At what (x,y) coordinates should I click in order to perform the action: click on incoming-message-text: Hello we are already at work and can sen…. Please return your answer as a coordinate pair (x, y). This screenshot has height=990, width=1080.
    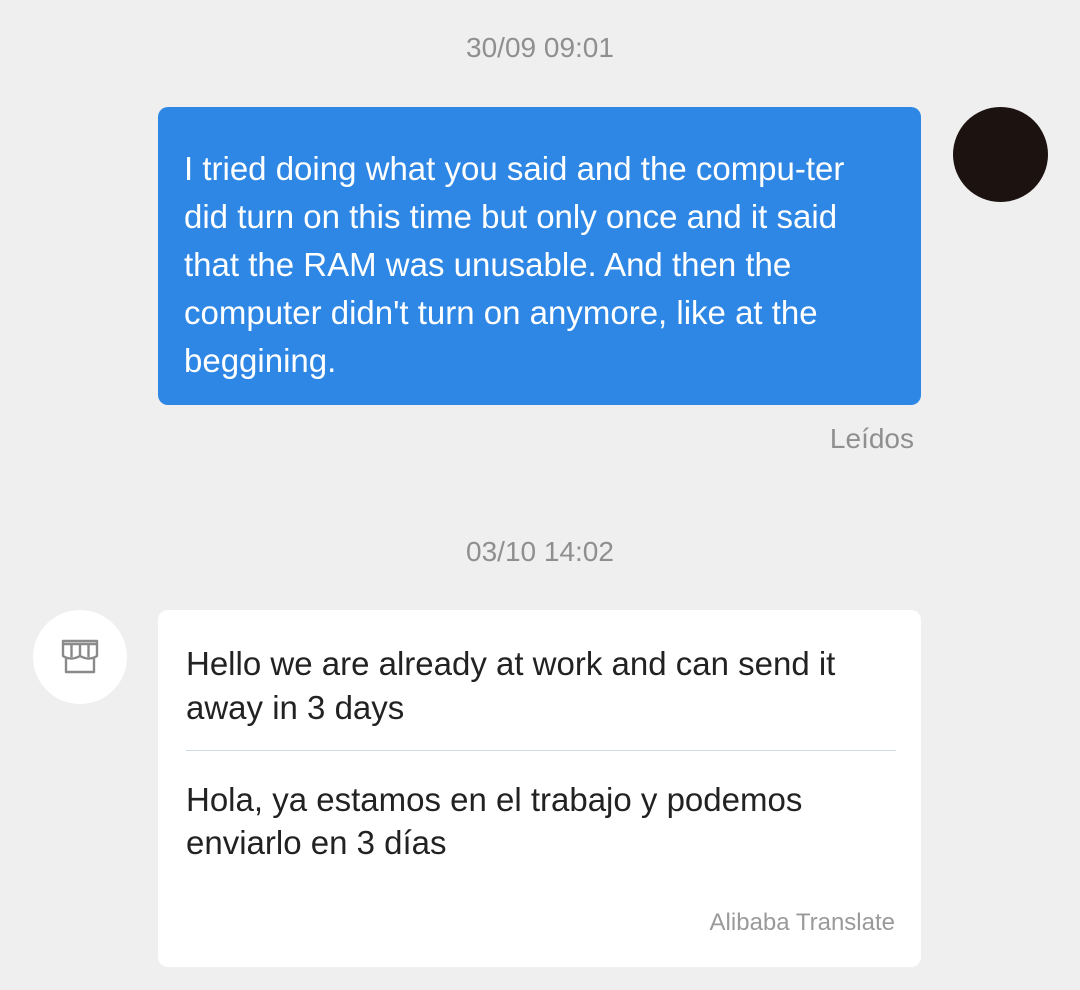
    Looking at the image, I should click on (511, 685).